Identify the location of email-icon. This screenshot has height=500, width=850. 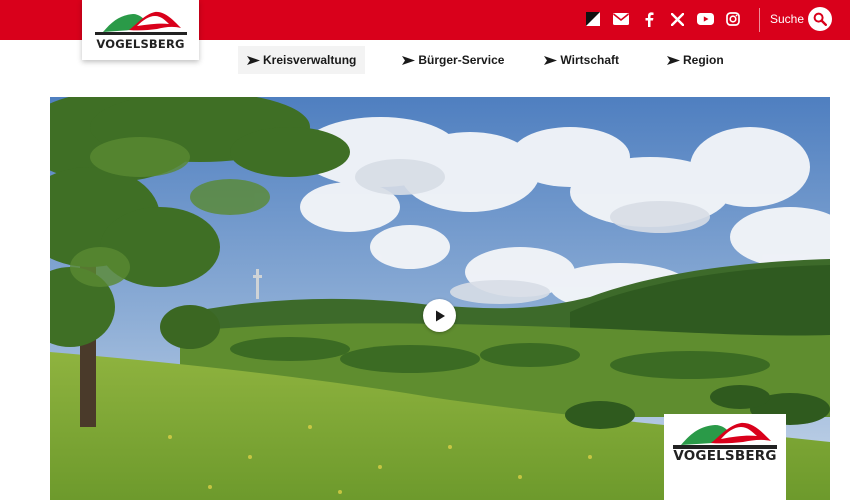
(621, 19).